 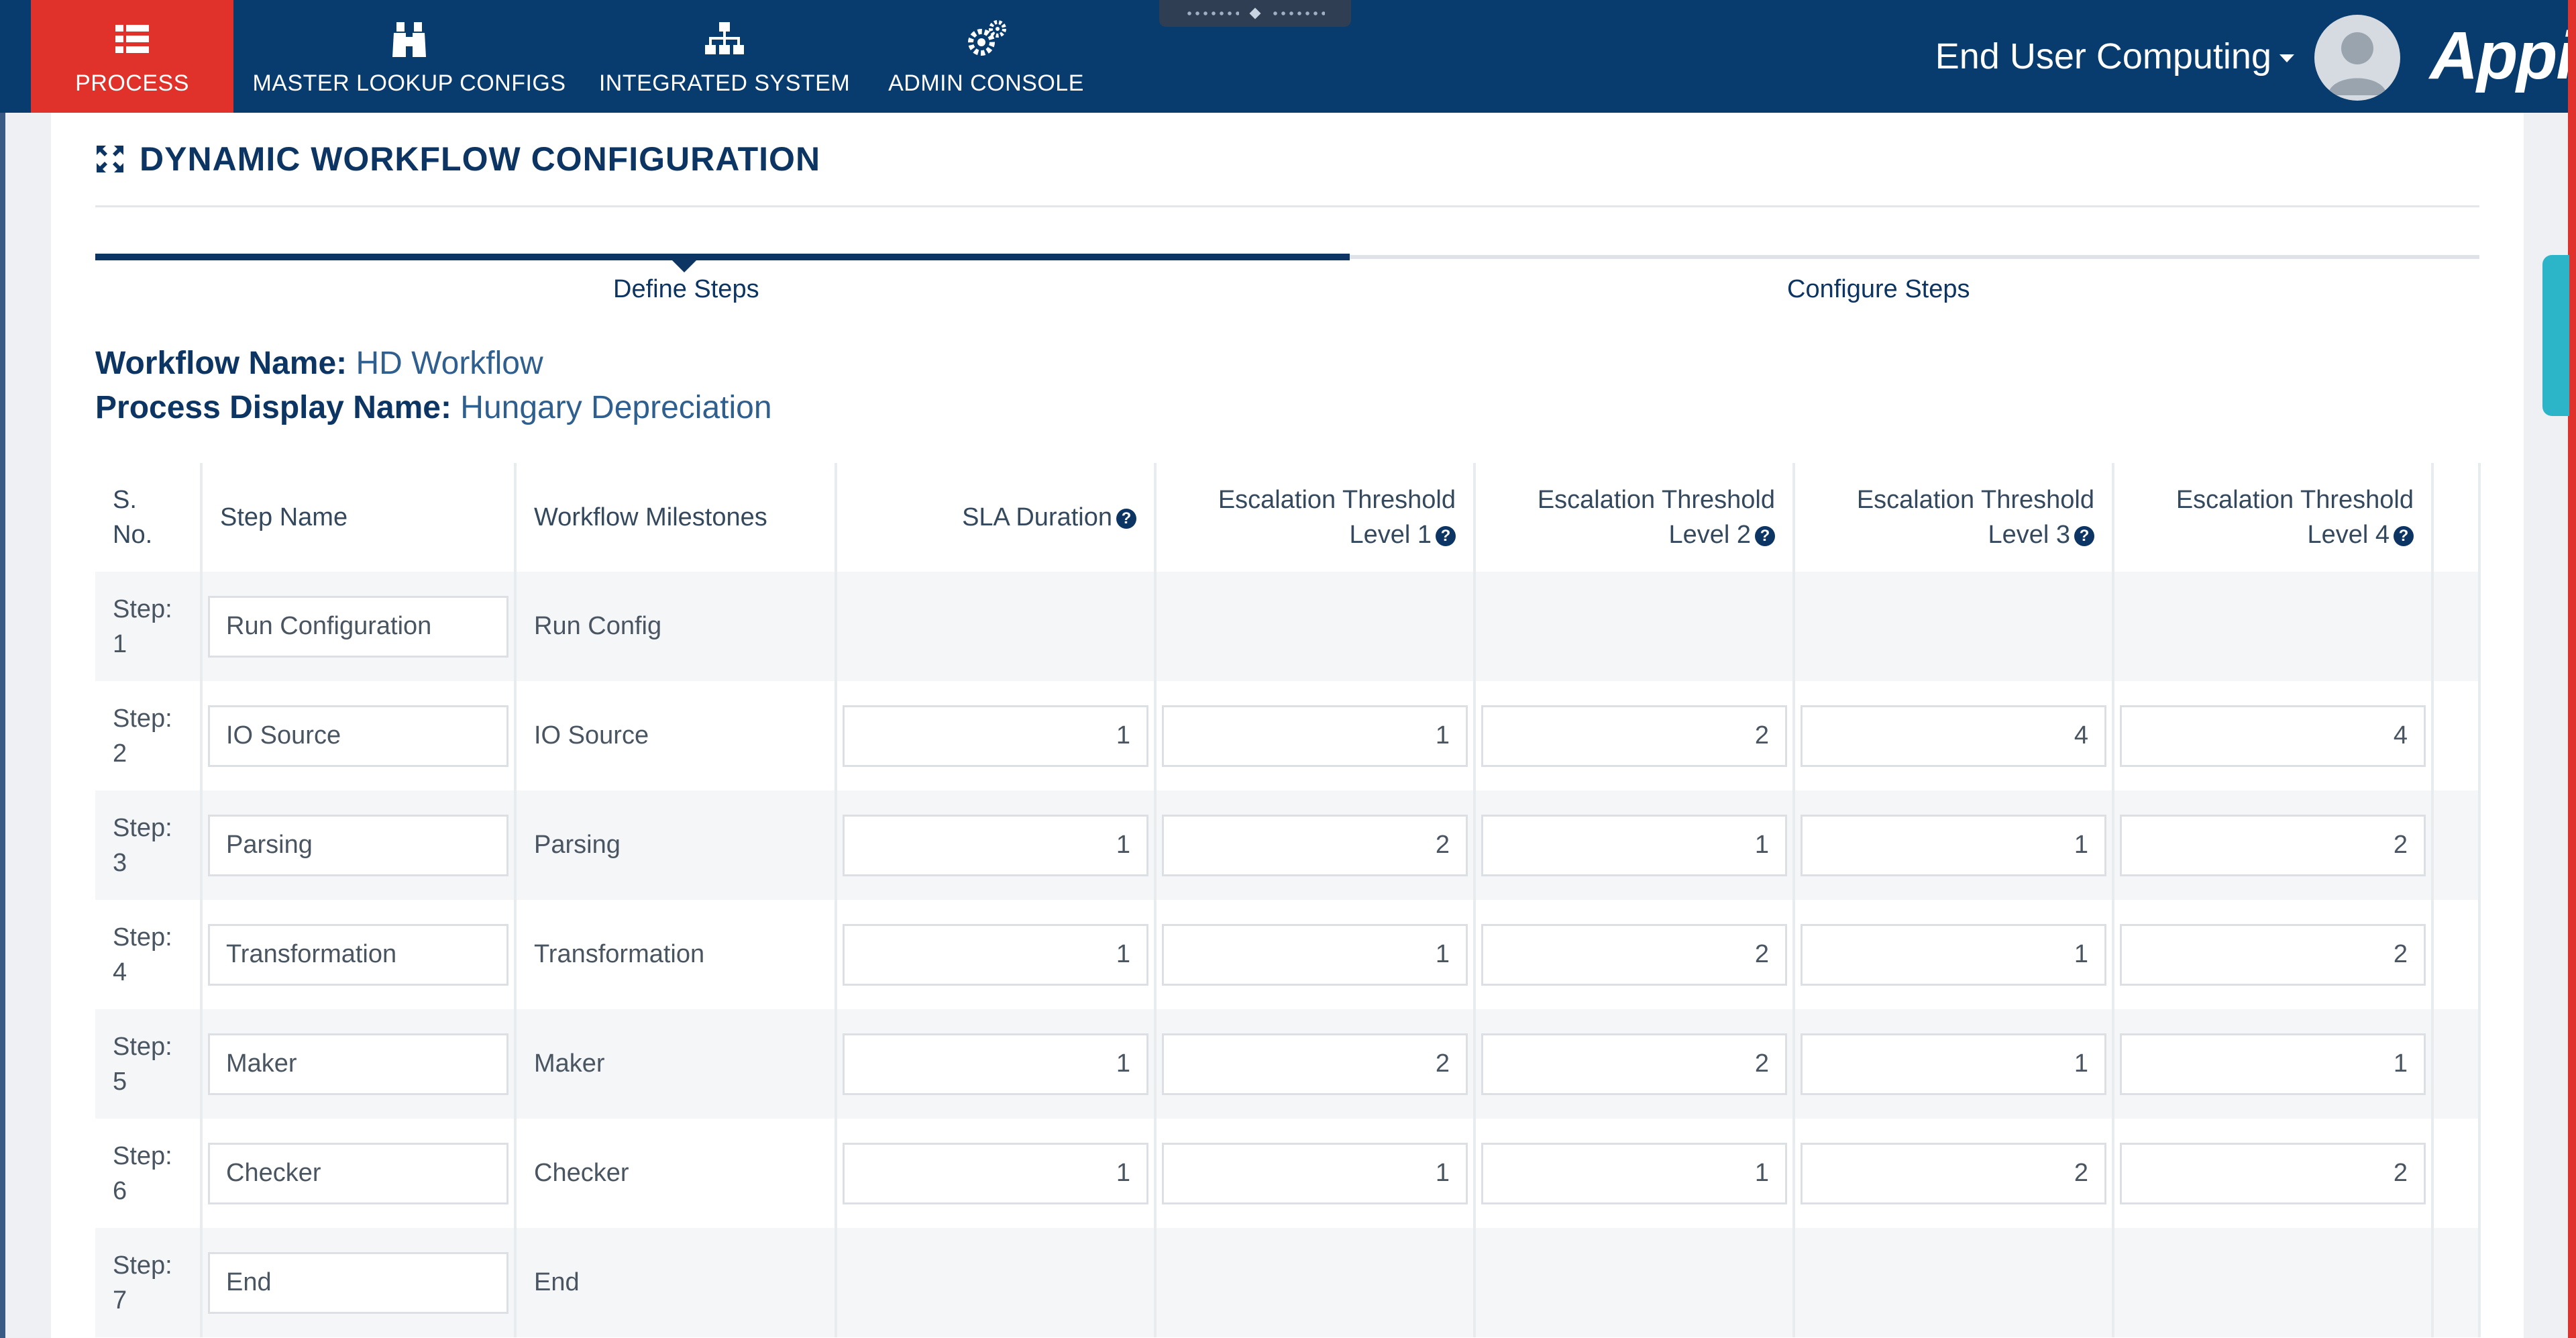 What do you see at coordinates (125, 500) in the screenshot?
I see `header-text: S.` at bounding box center [125, 500].